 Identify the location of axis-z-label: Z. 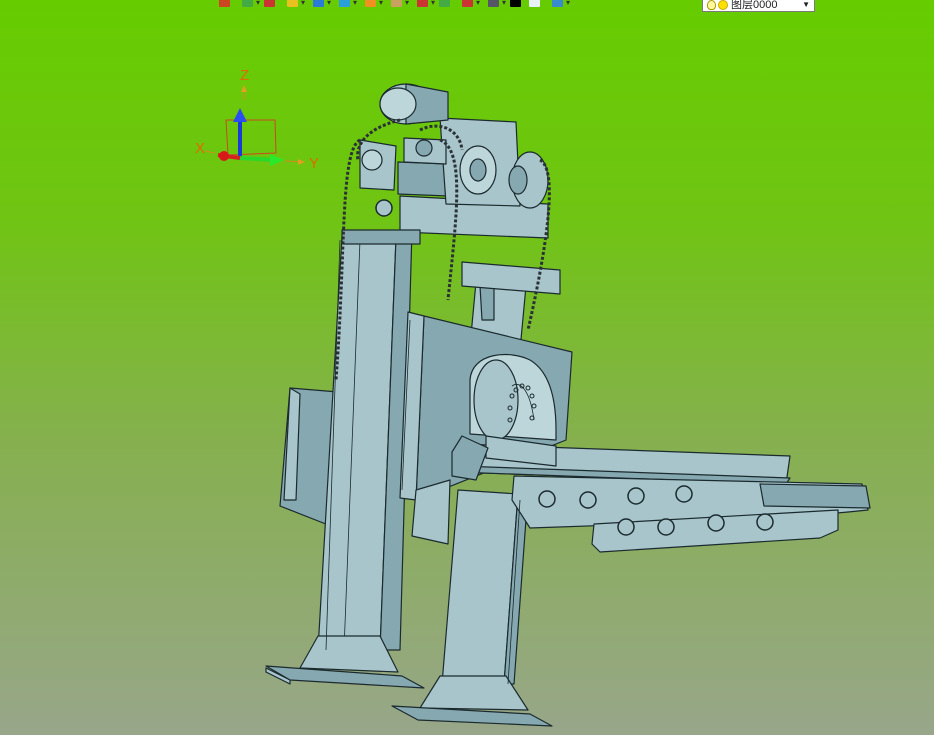
(244, 75).